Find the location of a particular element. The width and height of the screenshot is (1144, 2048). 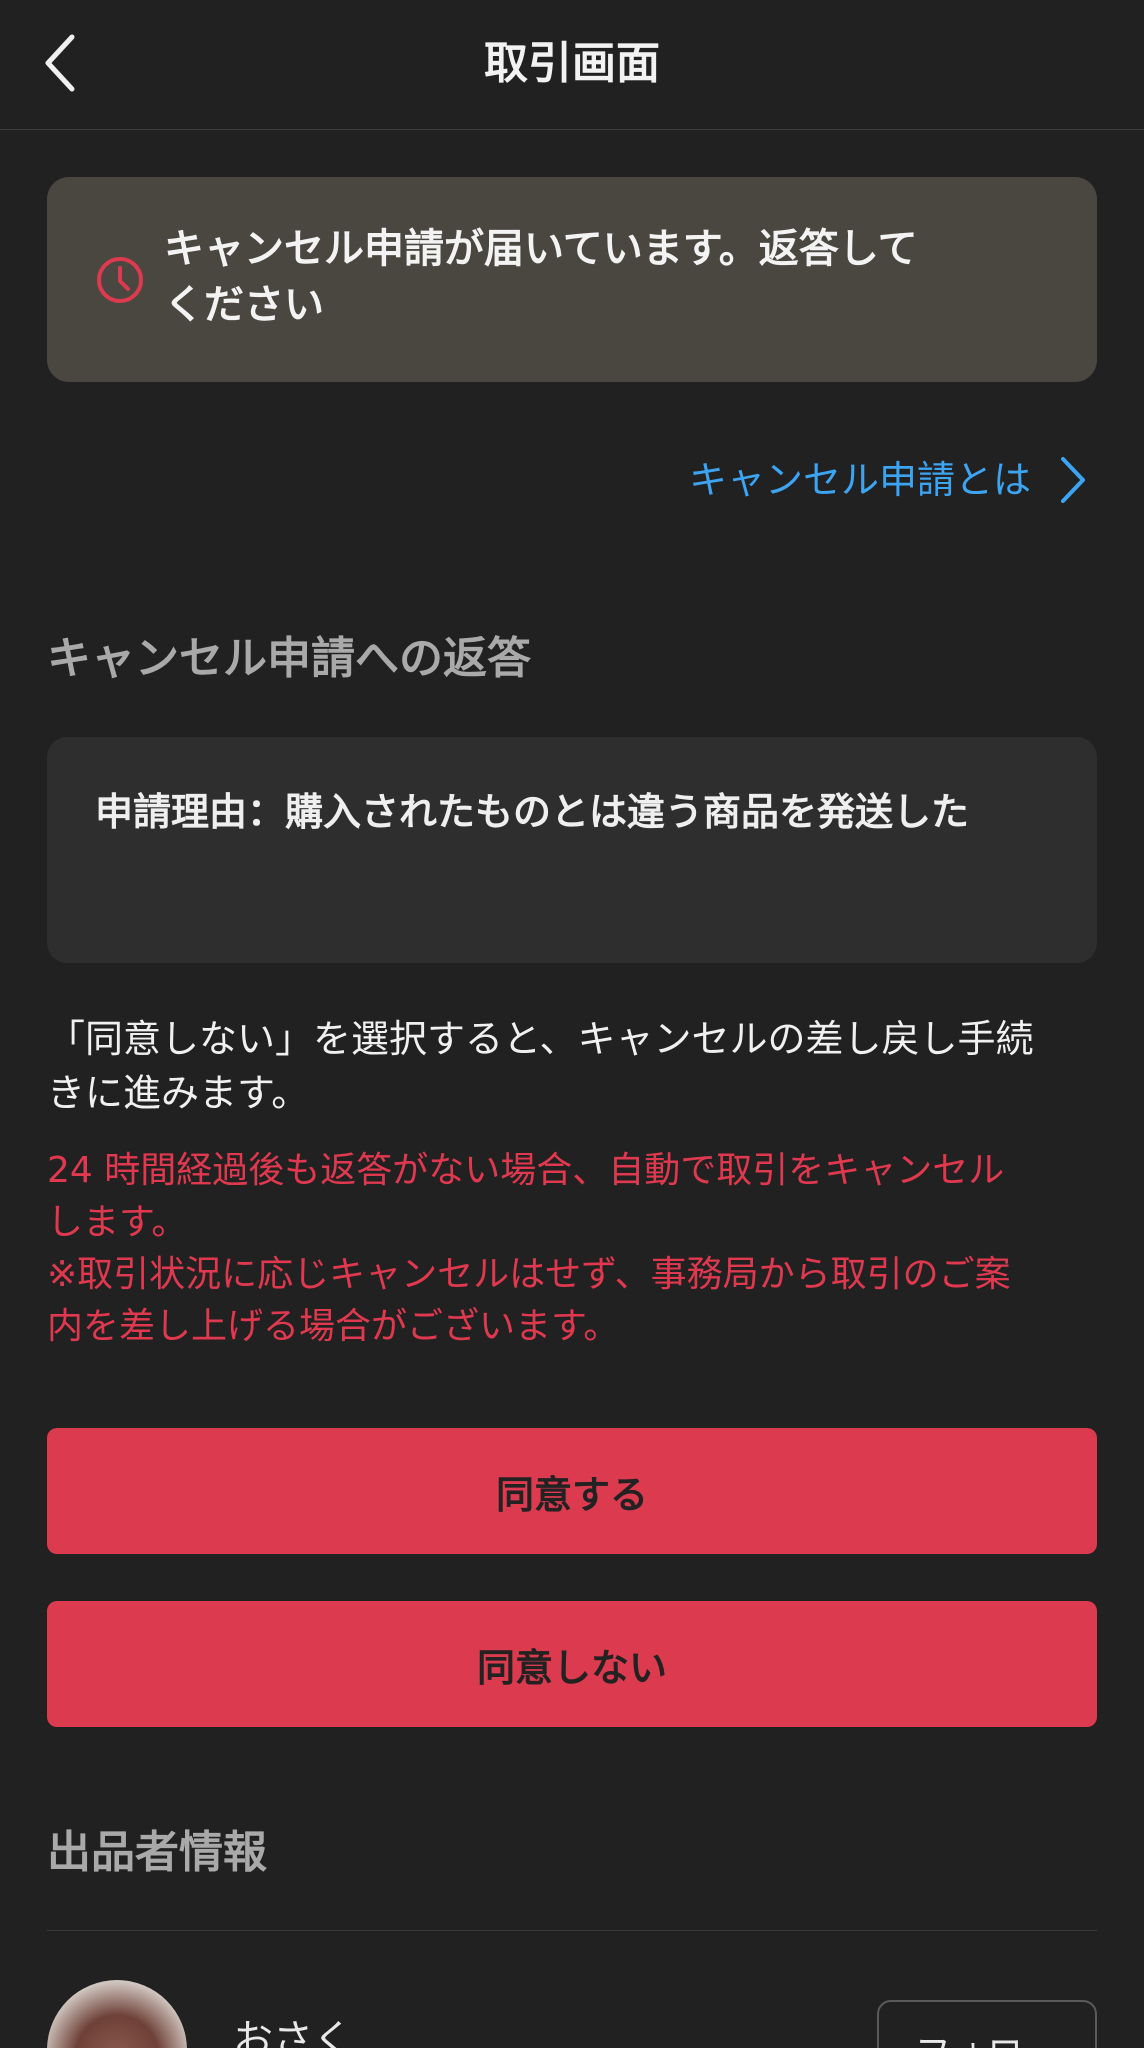

response-section-title: キャンセル申請への返答 is located at coordinates (289, 658).